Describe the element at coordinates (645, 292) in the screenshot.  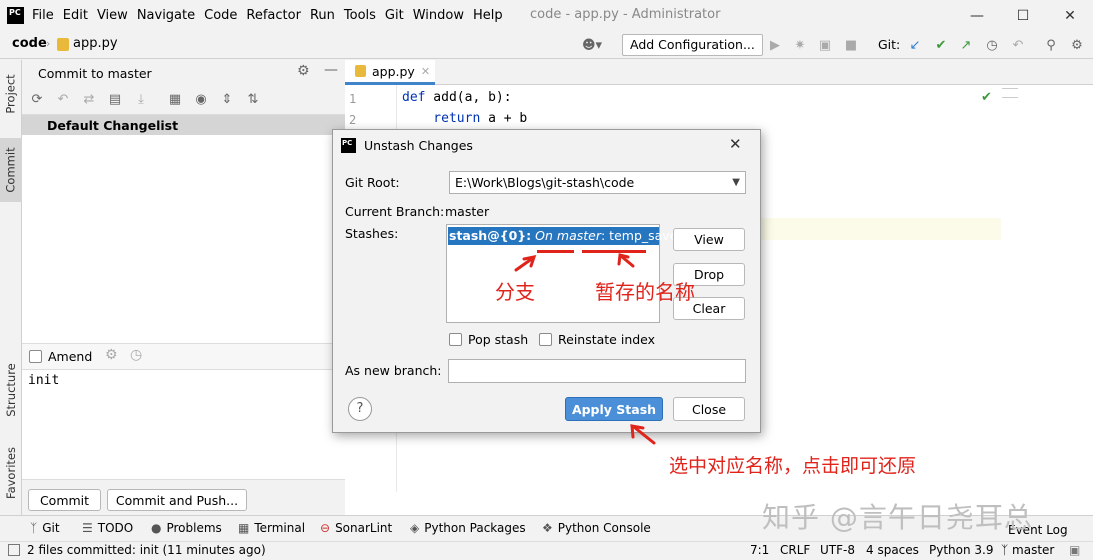
I see `annotation-stash-name: 暂存的名称` at that location.